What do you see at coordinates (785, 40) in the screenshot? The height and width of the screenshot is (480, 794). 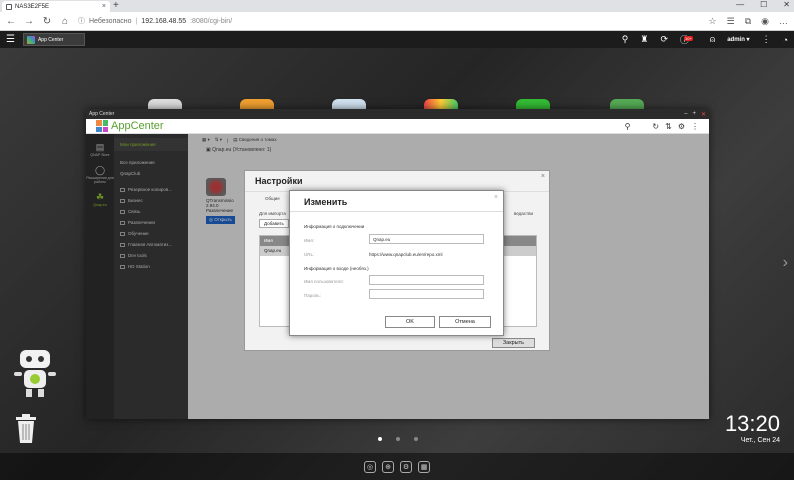 I see `dashboard-icon: ◔` at bounding box center [785, 40].